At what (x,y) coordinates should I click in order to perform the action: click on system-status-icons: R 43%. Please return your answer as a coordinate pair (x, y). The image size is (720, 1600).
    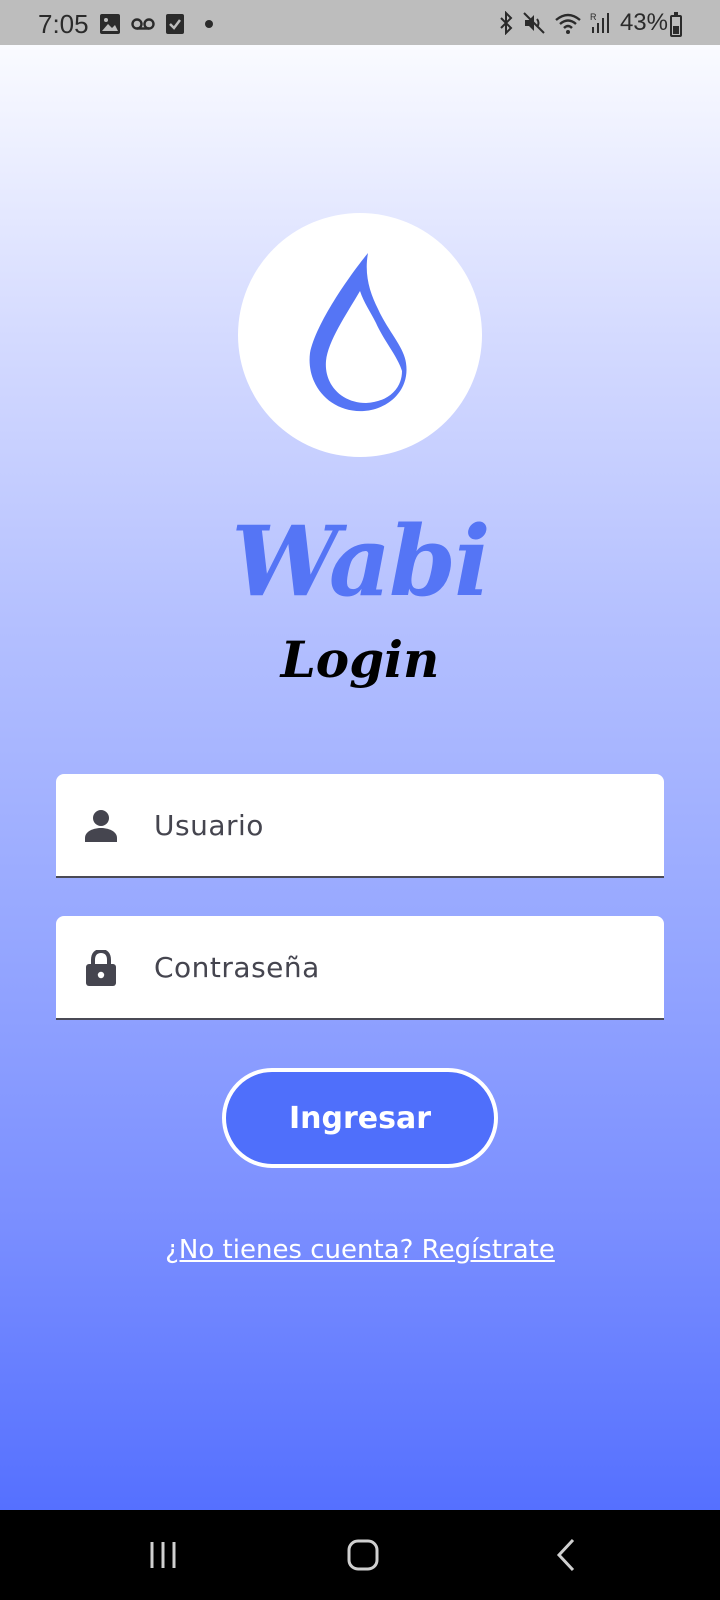
    Looking at the image, I should click on (583, 23).